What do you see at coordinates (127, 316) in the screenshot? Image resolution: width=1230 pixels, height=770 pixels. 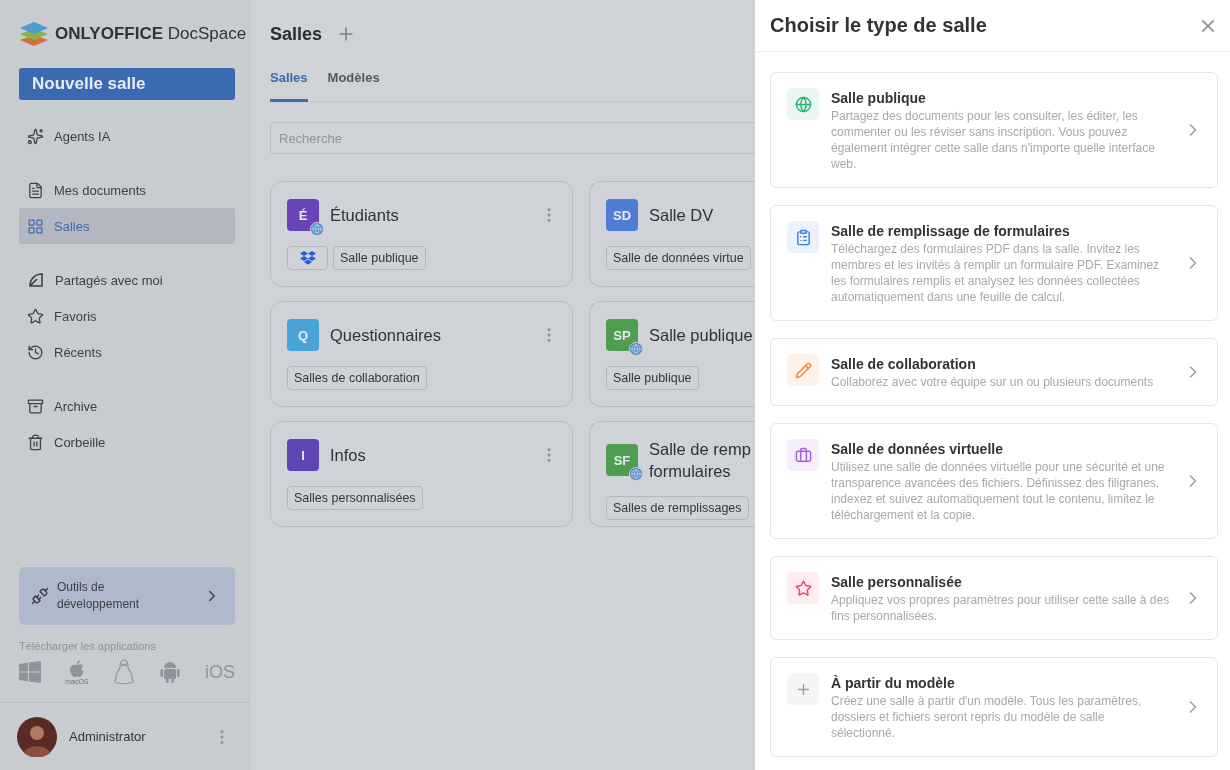 I see `sidebar-item: Favoris` at bounding box center [127, 316].